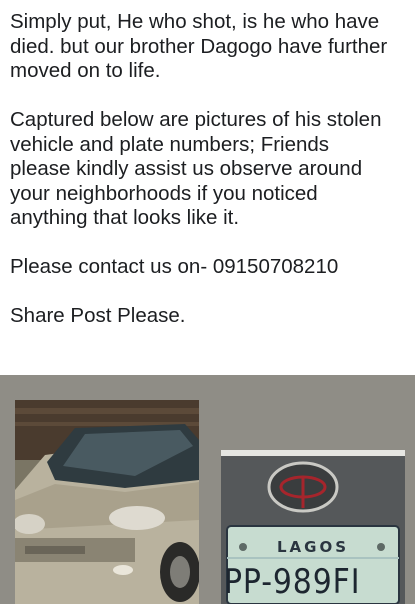  I want to click on post-paragraph-contact: Please contact us on- 09150708210, so click(174, 266).